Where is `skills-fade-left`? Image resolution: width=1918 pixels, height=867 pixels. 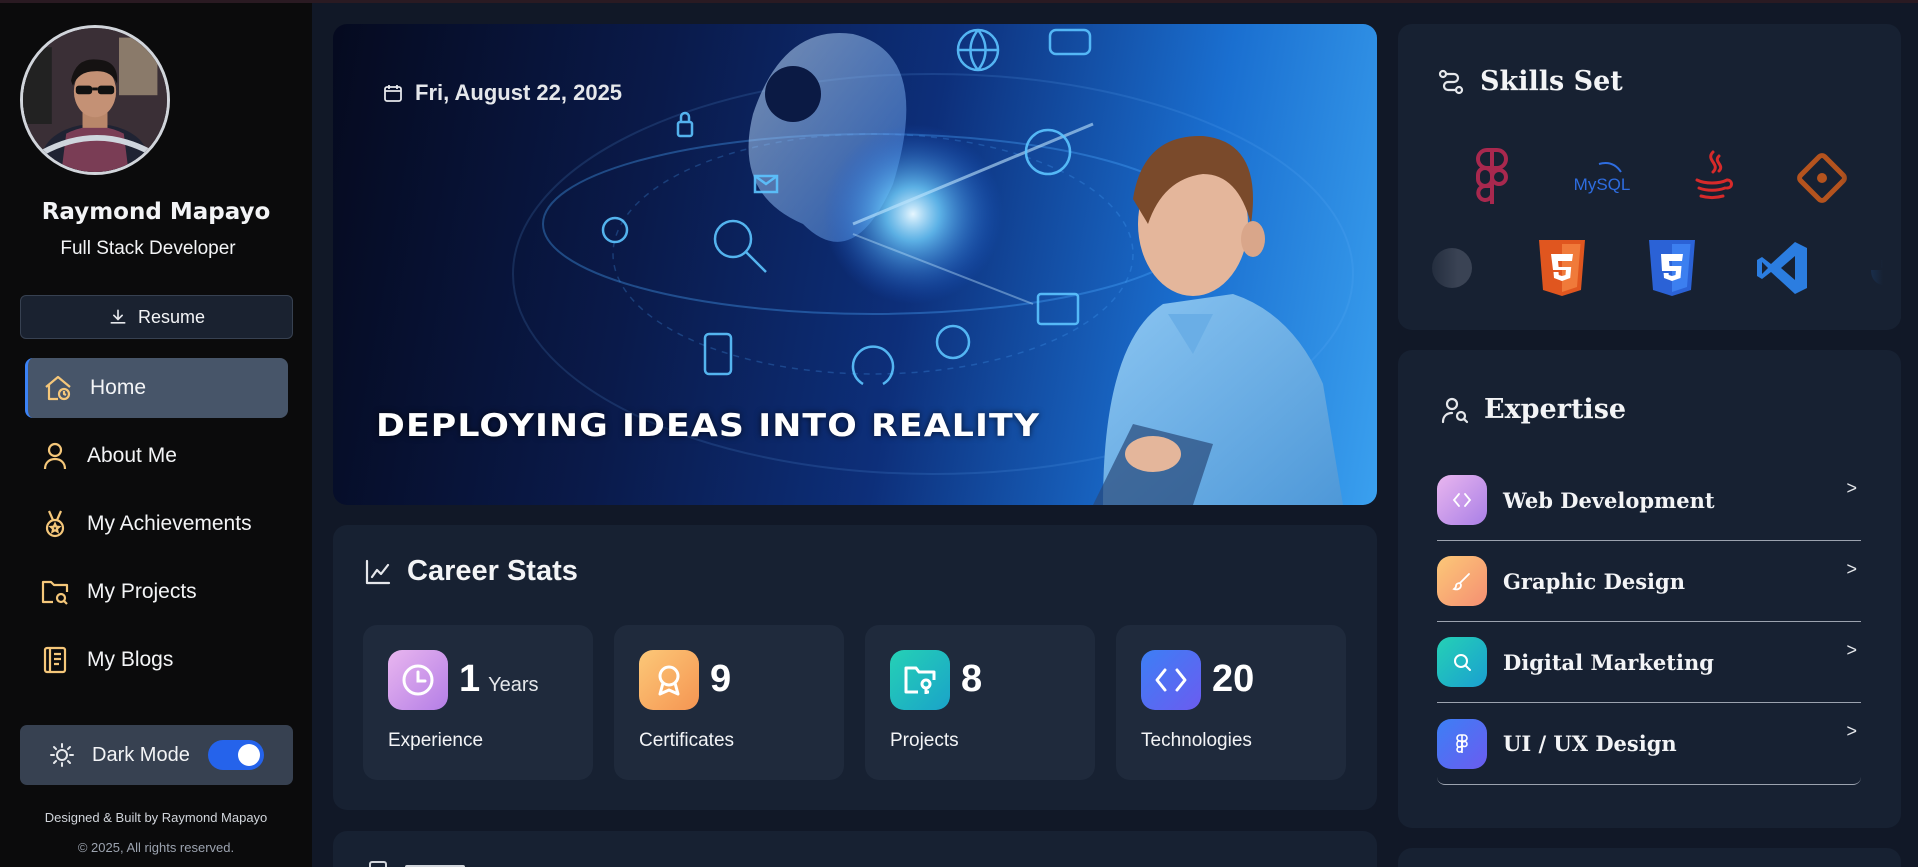 skills-fade-left is located at coordinates (1428, 224).